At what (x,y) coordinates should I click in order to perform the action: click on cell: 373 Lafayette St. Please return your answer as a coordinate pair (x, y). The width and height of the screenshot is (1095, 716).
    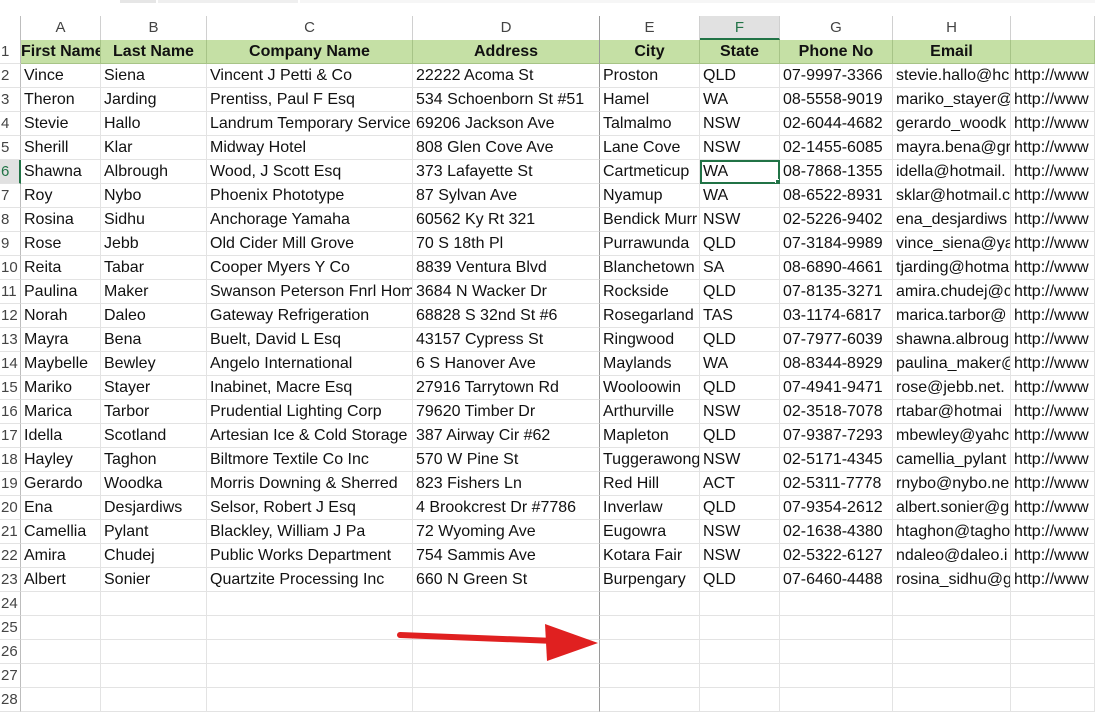
    Looking at the image, I should click on (506, 172).